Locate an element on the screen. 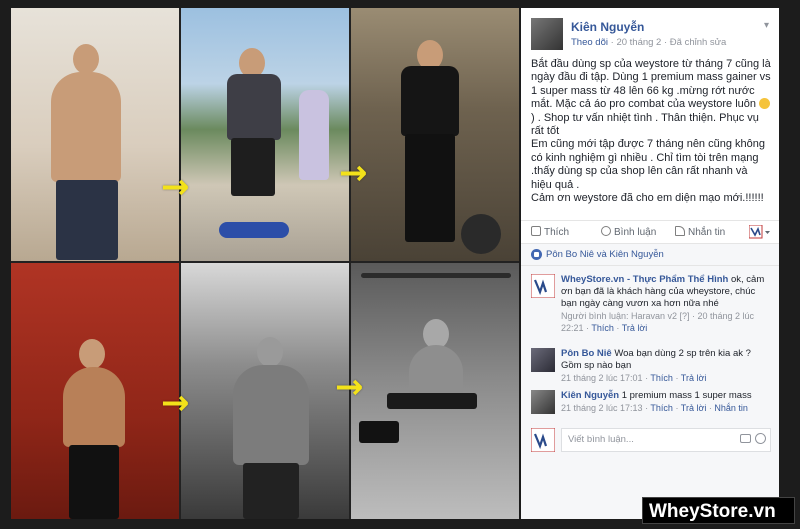  commenter-name: WheyStore.vn - Thực Phẩm Thể Hình is located at coordinates (644, 279).